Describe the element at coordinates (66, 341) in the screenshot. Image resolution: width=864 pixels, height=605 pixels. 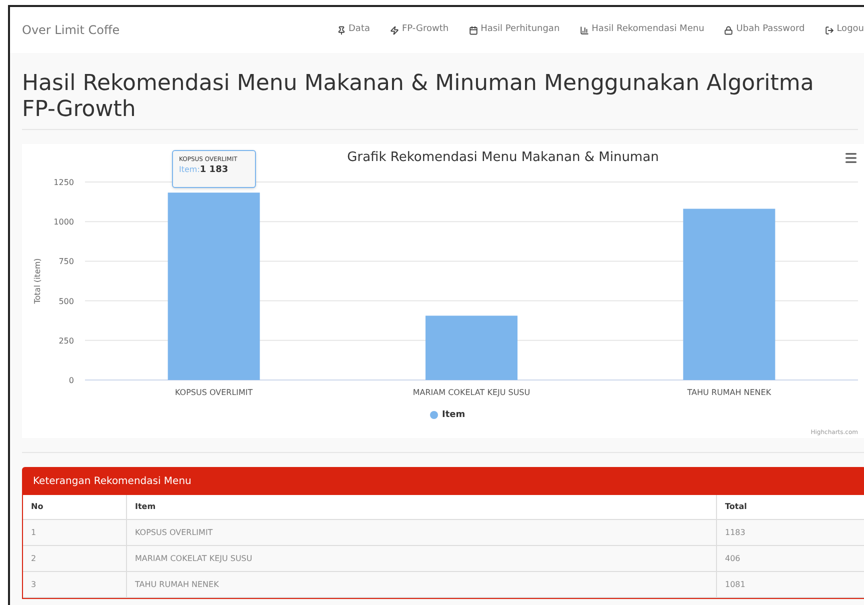
I see `axis-tick-label: 250` at that location.